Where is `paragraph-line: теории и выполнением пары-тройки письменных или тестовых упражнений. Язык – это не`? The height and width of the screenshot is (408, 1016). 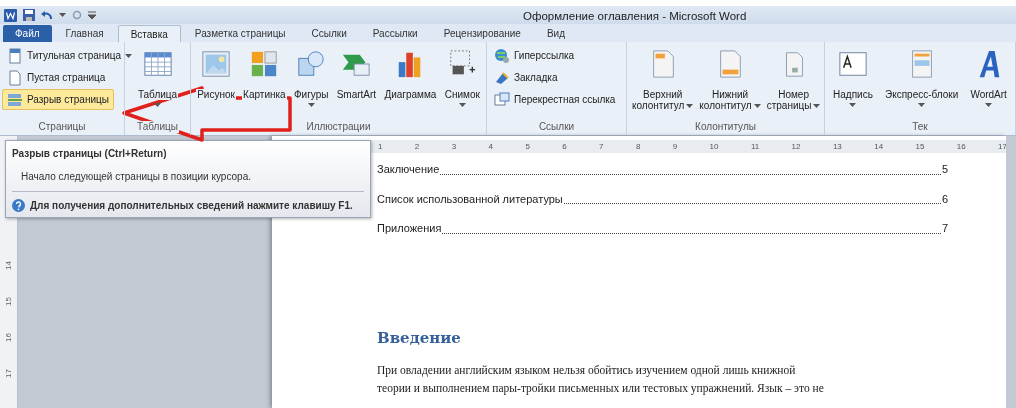 paragraph-line: теории и выполнением пары-тройки письменных или тестовых упражнений. Язык – это не is located at coordinates (601, 389).